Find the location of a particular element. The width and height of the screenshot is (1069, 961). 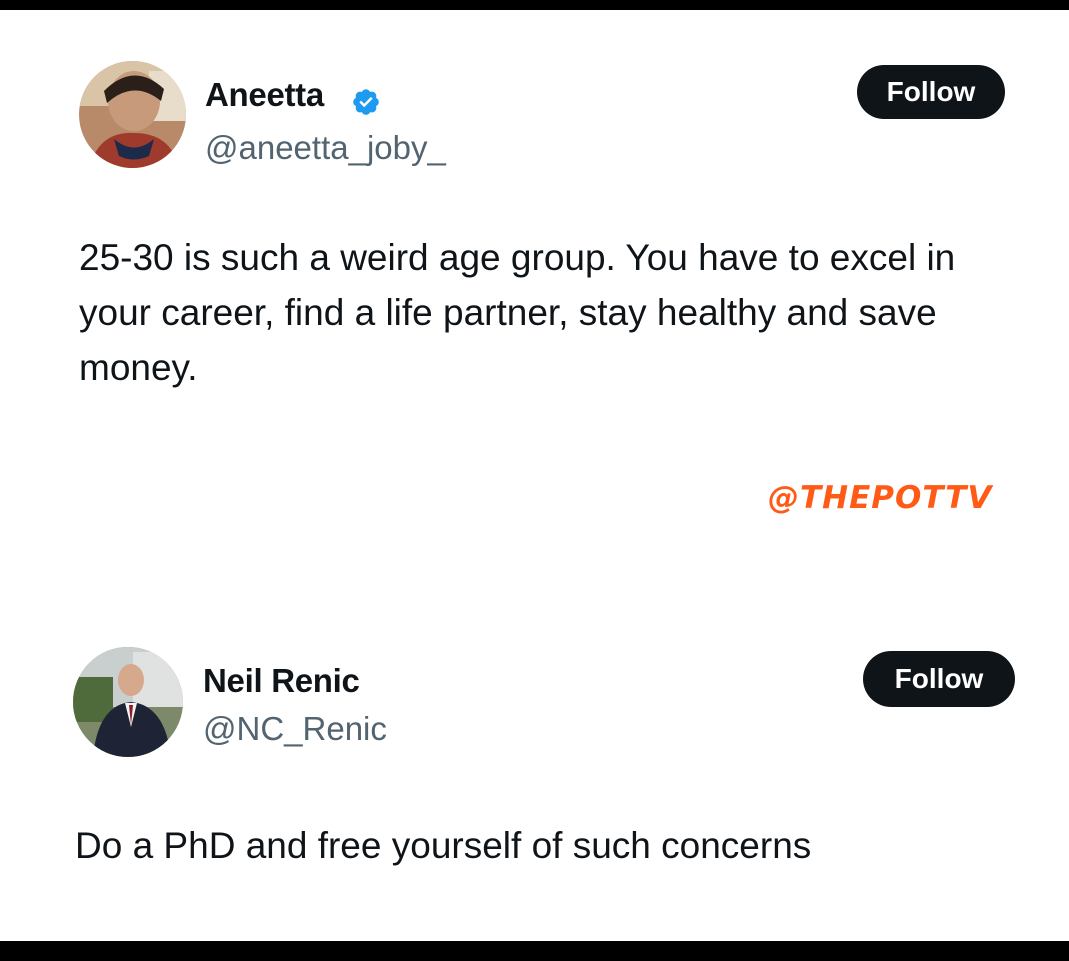

avatar-neil-renic is located at coordinates (128, 702).